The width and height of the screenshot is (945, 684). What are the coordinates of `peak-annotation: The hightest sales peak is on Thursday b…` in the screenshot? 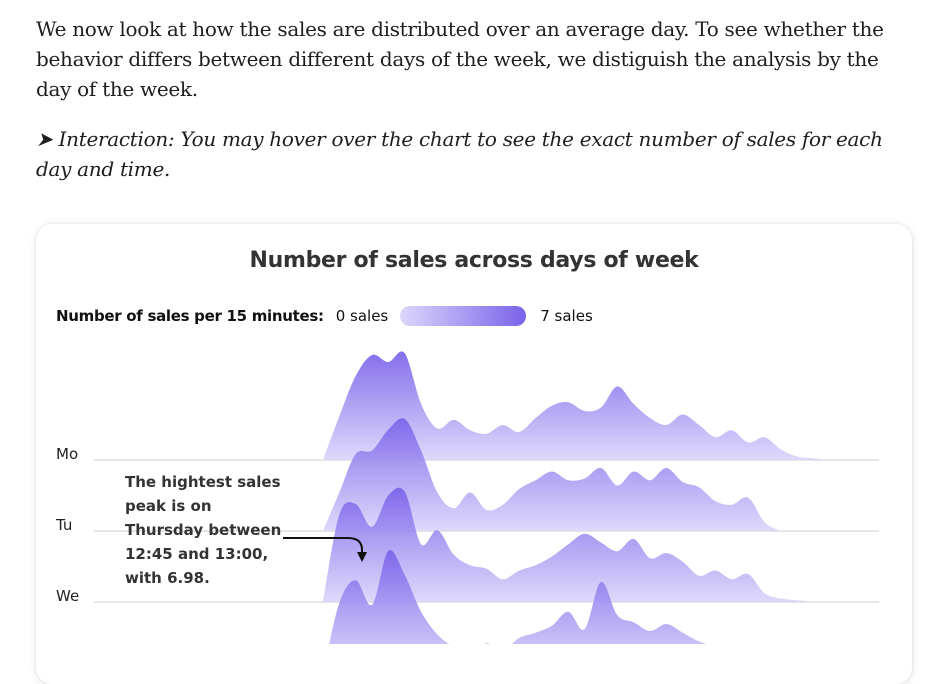 It's located at (203, 530).